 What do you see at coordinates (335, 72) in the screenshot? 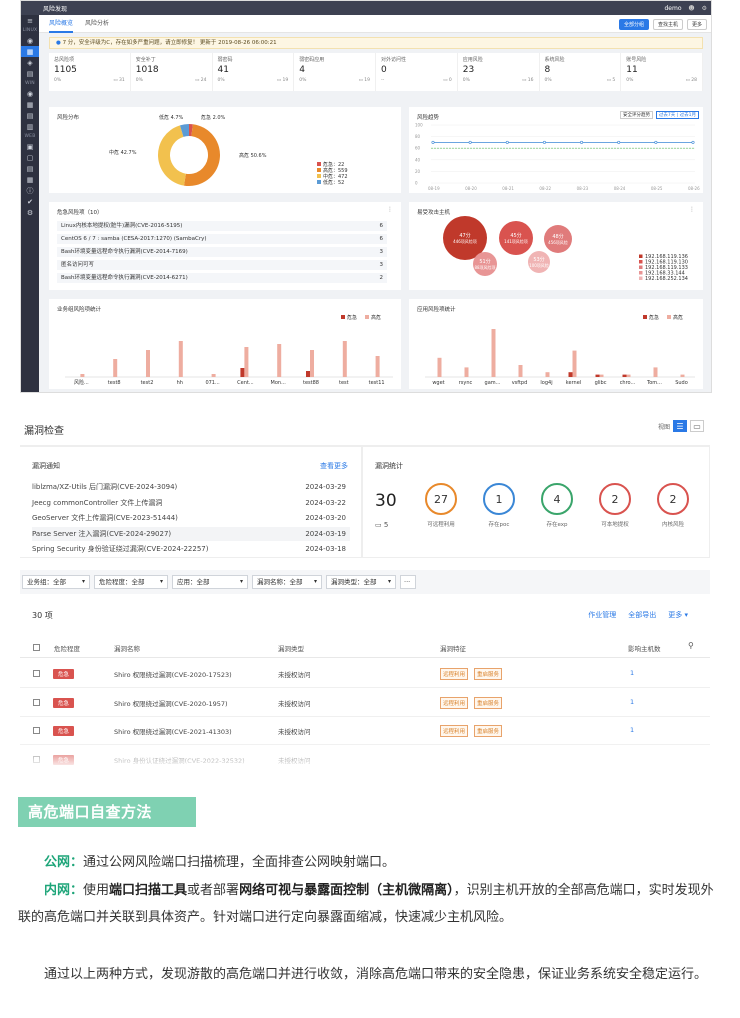
I see `stat-card: 弱密码应用 4 0% ▭ 19` at bounding box center [335, 72].